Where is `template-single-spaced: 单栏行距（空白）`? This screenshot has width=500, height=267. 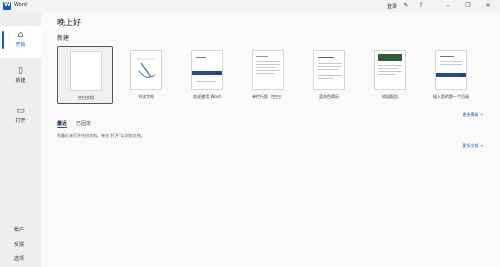 template-single-spaced: 单栏行距（空白） is located at coordinates (268, 75).